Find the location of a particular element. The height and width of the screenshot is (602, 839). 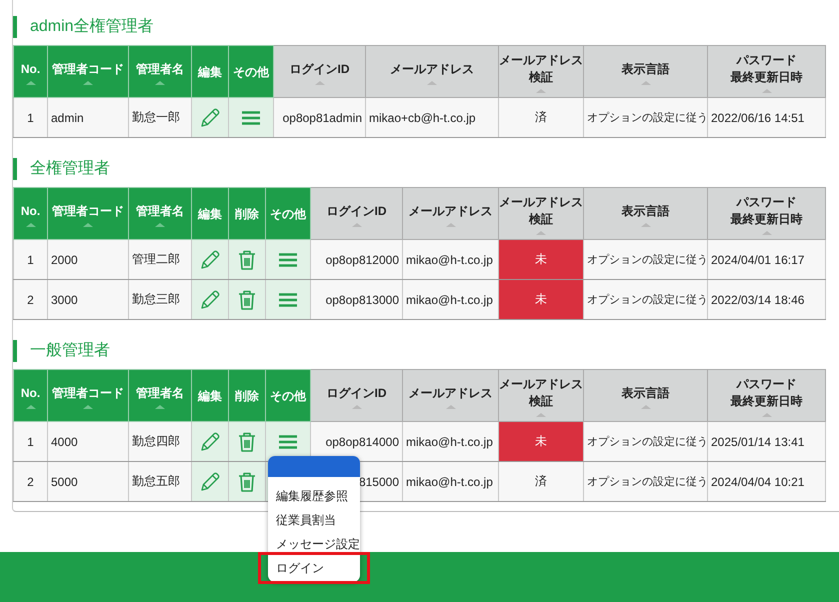

date-cell: 2022/06/16 14:51 is located at coordinates (767, 118).